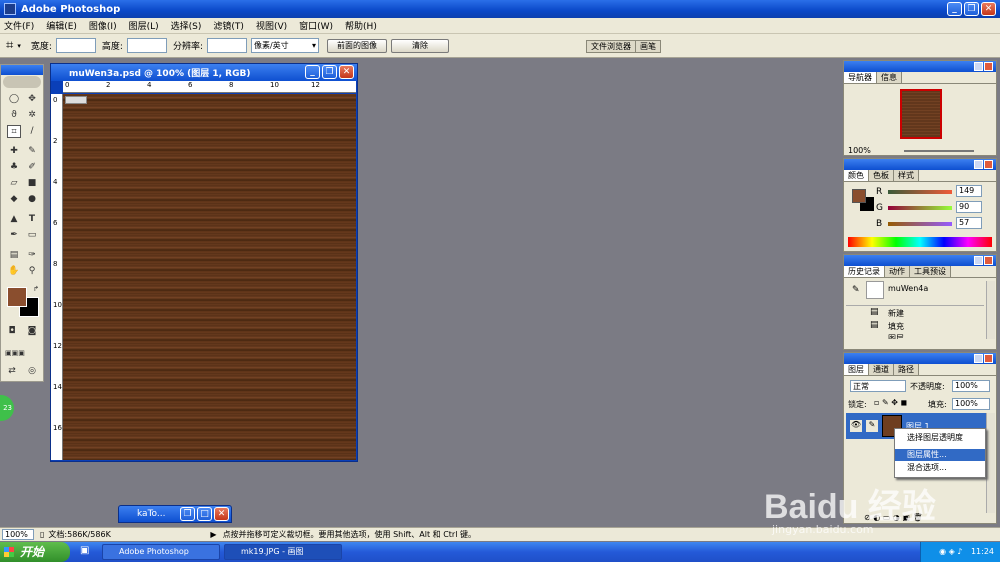  Describe the element at coordinates (204, 514) in the screenshot. I see `maximize-button: □` at that location.